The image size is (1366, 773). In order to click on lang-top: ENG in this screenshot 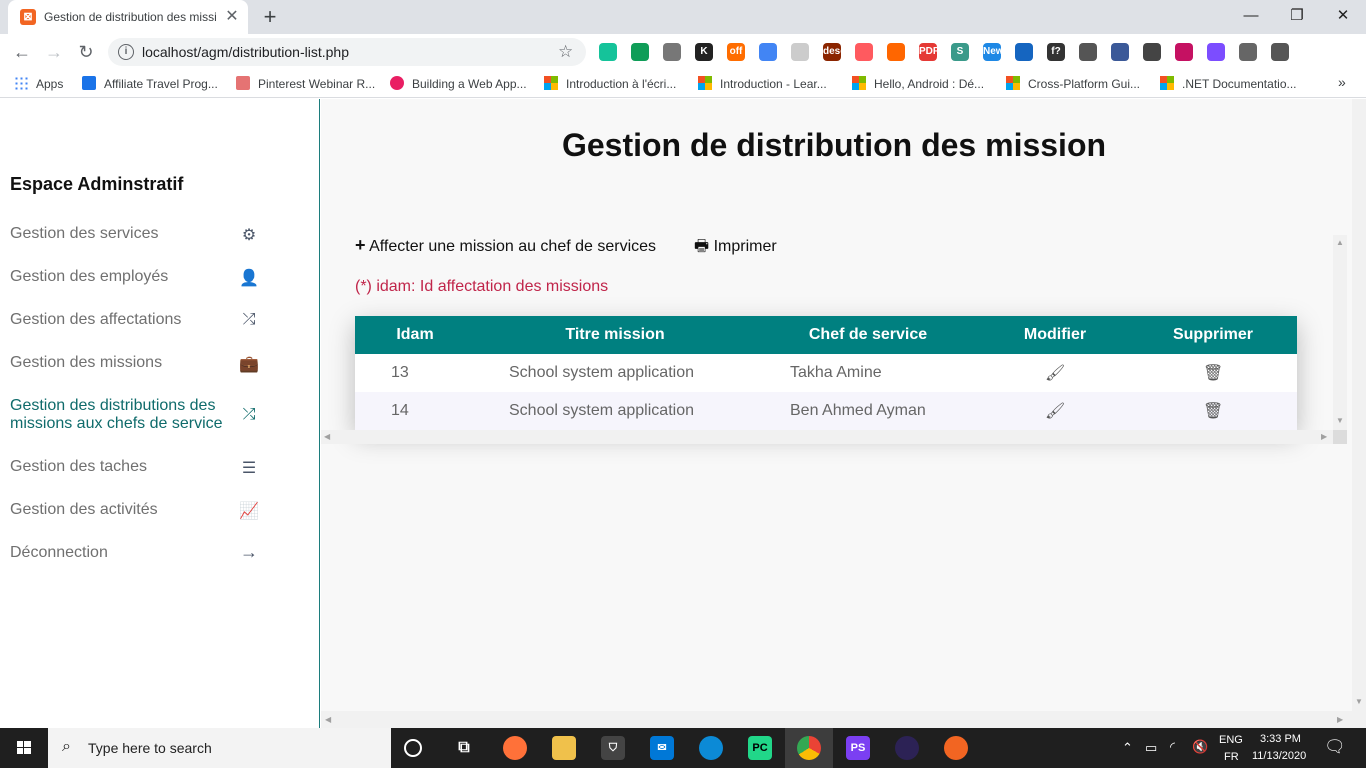, I will do `click(1231, 740)`.